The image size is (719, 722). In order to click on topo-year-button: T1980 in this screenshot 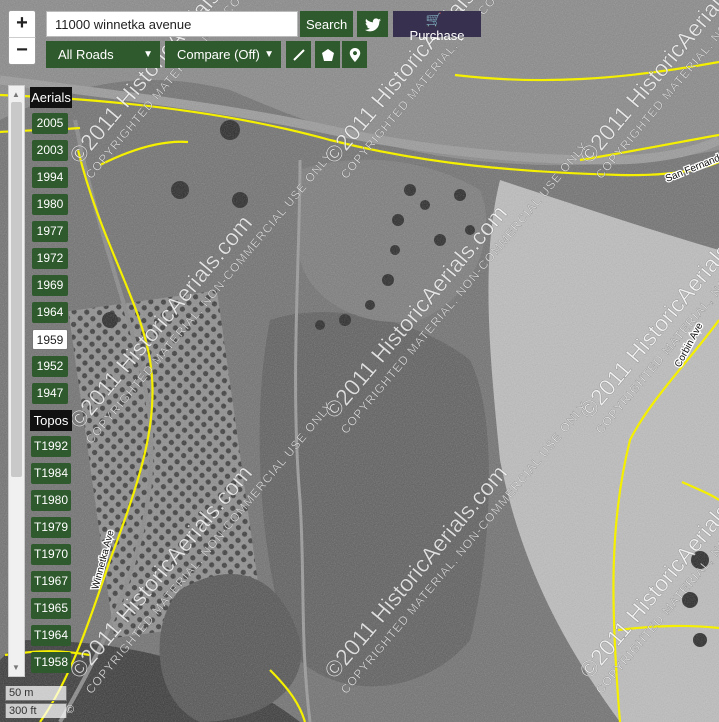, I will do `click(51, 500)`.